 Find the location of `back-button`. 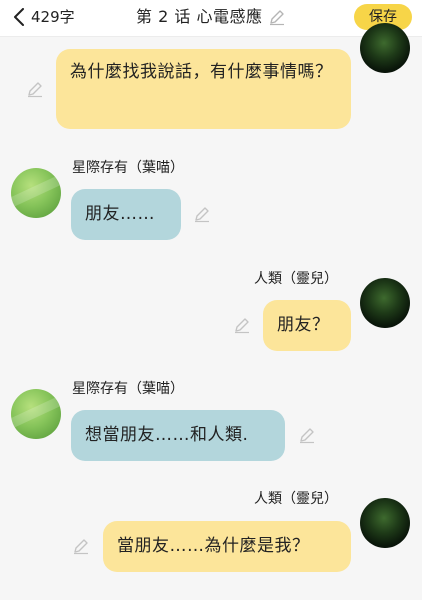

back-button is located at coordinates (19, 17).